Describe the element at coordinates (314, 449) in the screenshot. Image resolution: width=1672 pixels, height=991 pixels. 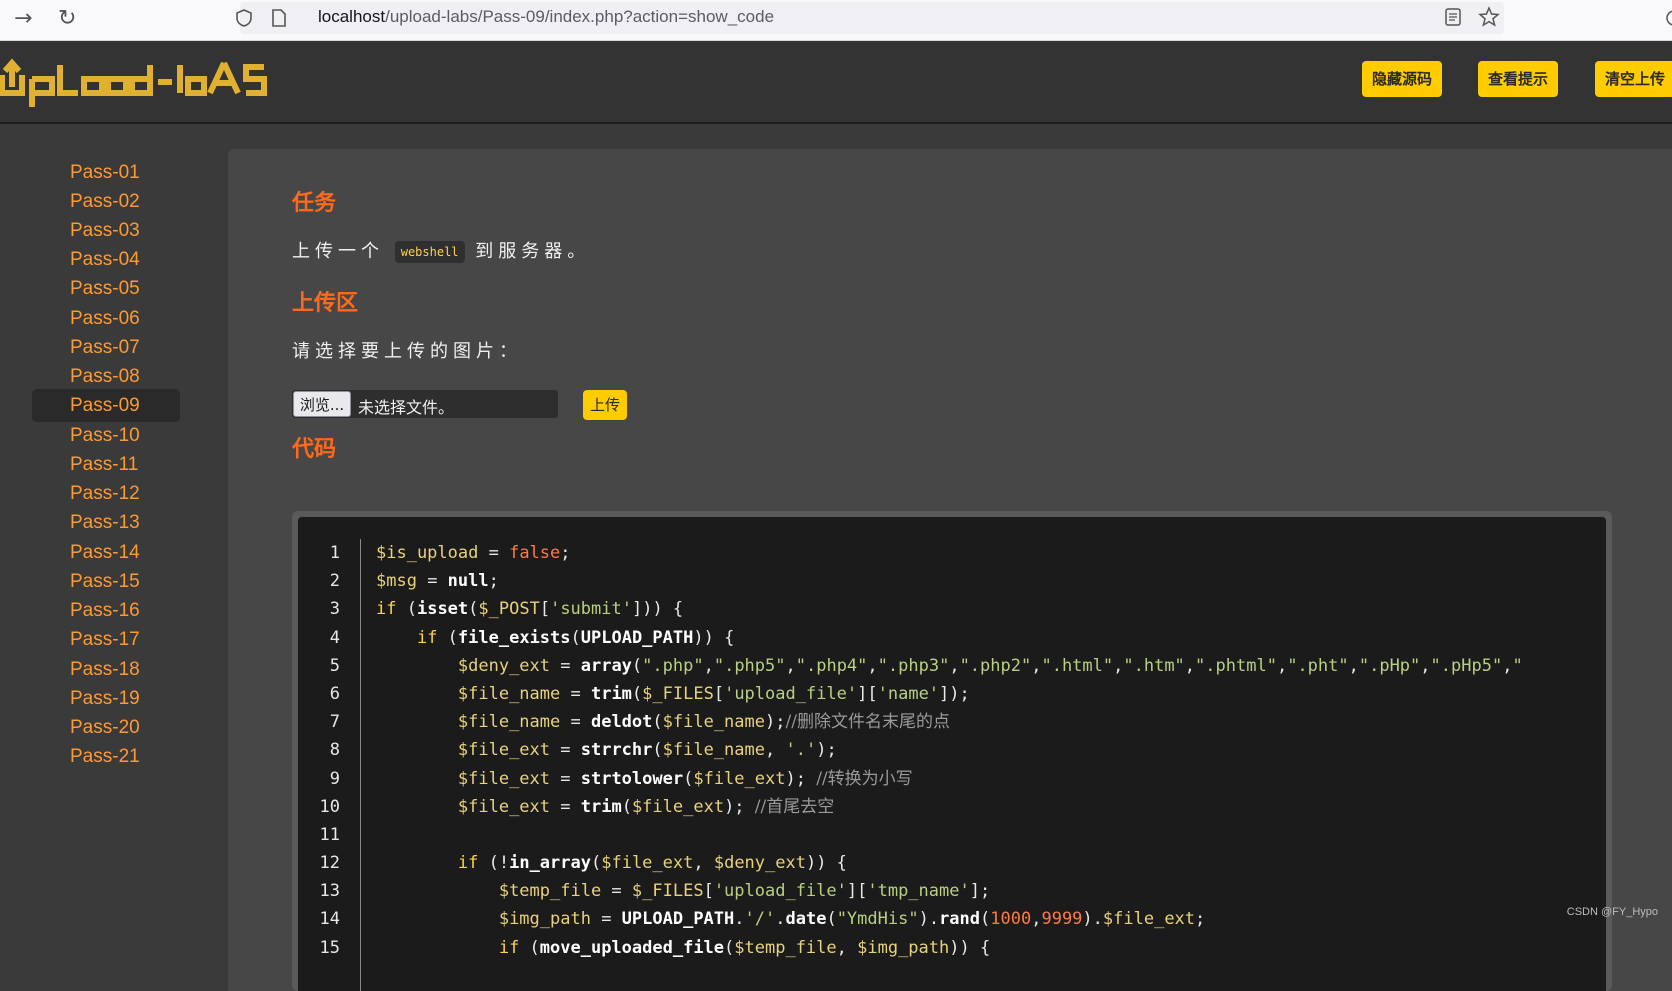
I see `code-heading: 代码` at that location.